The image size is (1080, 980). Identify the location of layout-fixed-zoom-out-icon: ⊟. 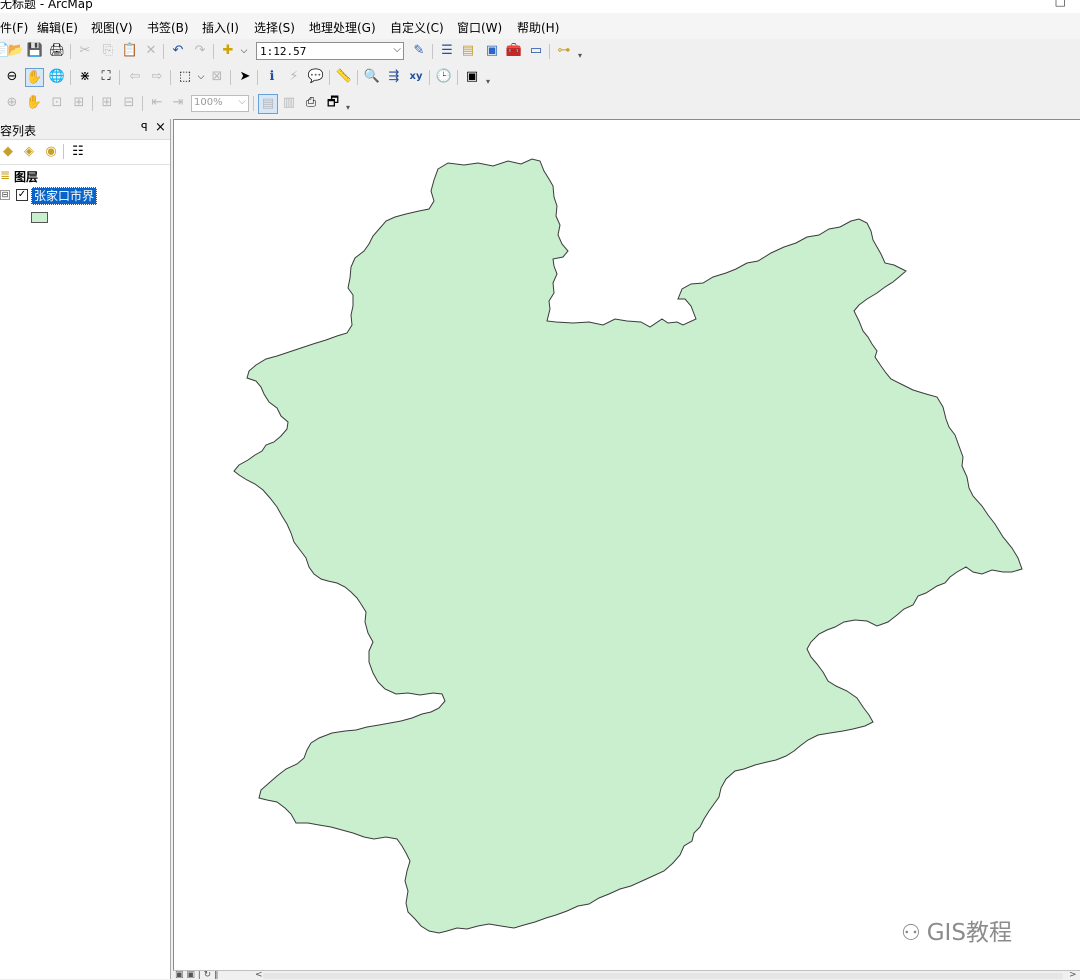
(129, 103).